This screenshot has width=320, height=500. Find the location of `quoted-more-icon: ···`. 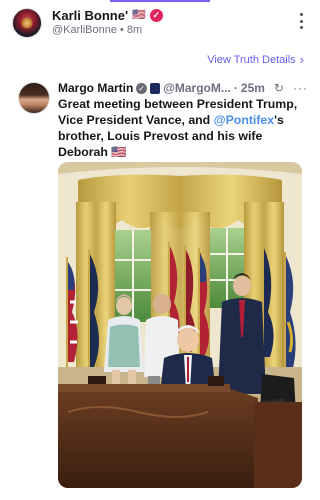

quoted-more-icon: ··· is located at coordinates (300, 88).